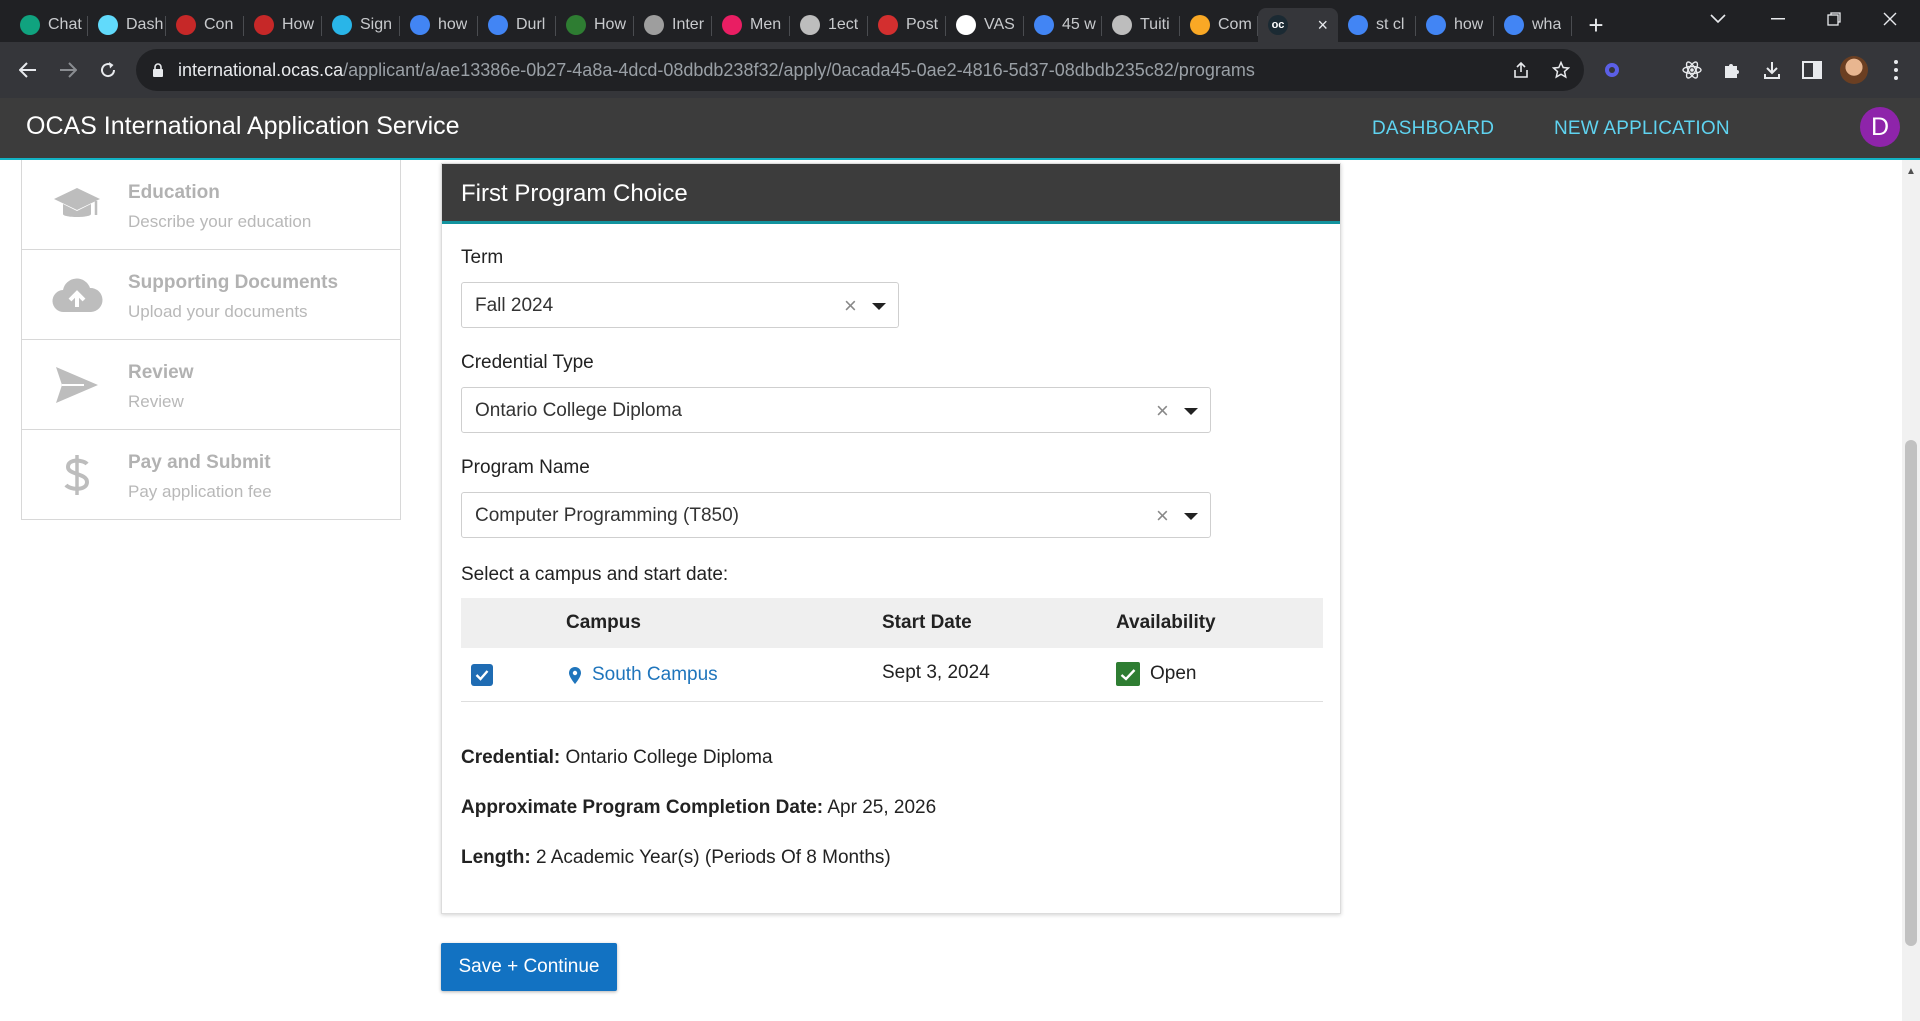 This screenshot has height=1021, width=1920. I want to click on browser-tab: 45 w, so click(1063, 25).